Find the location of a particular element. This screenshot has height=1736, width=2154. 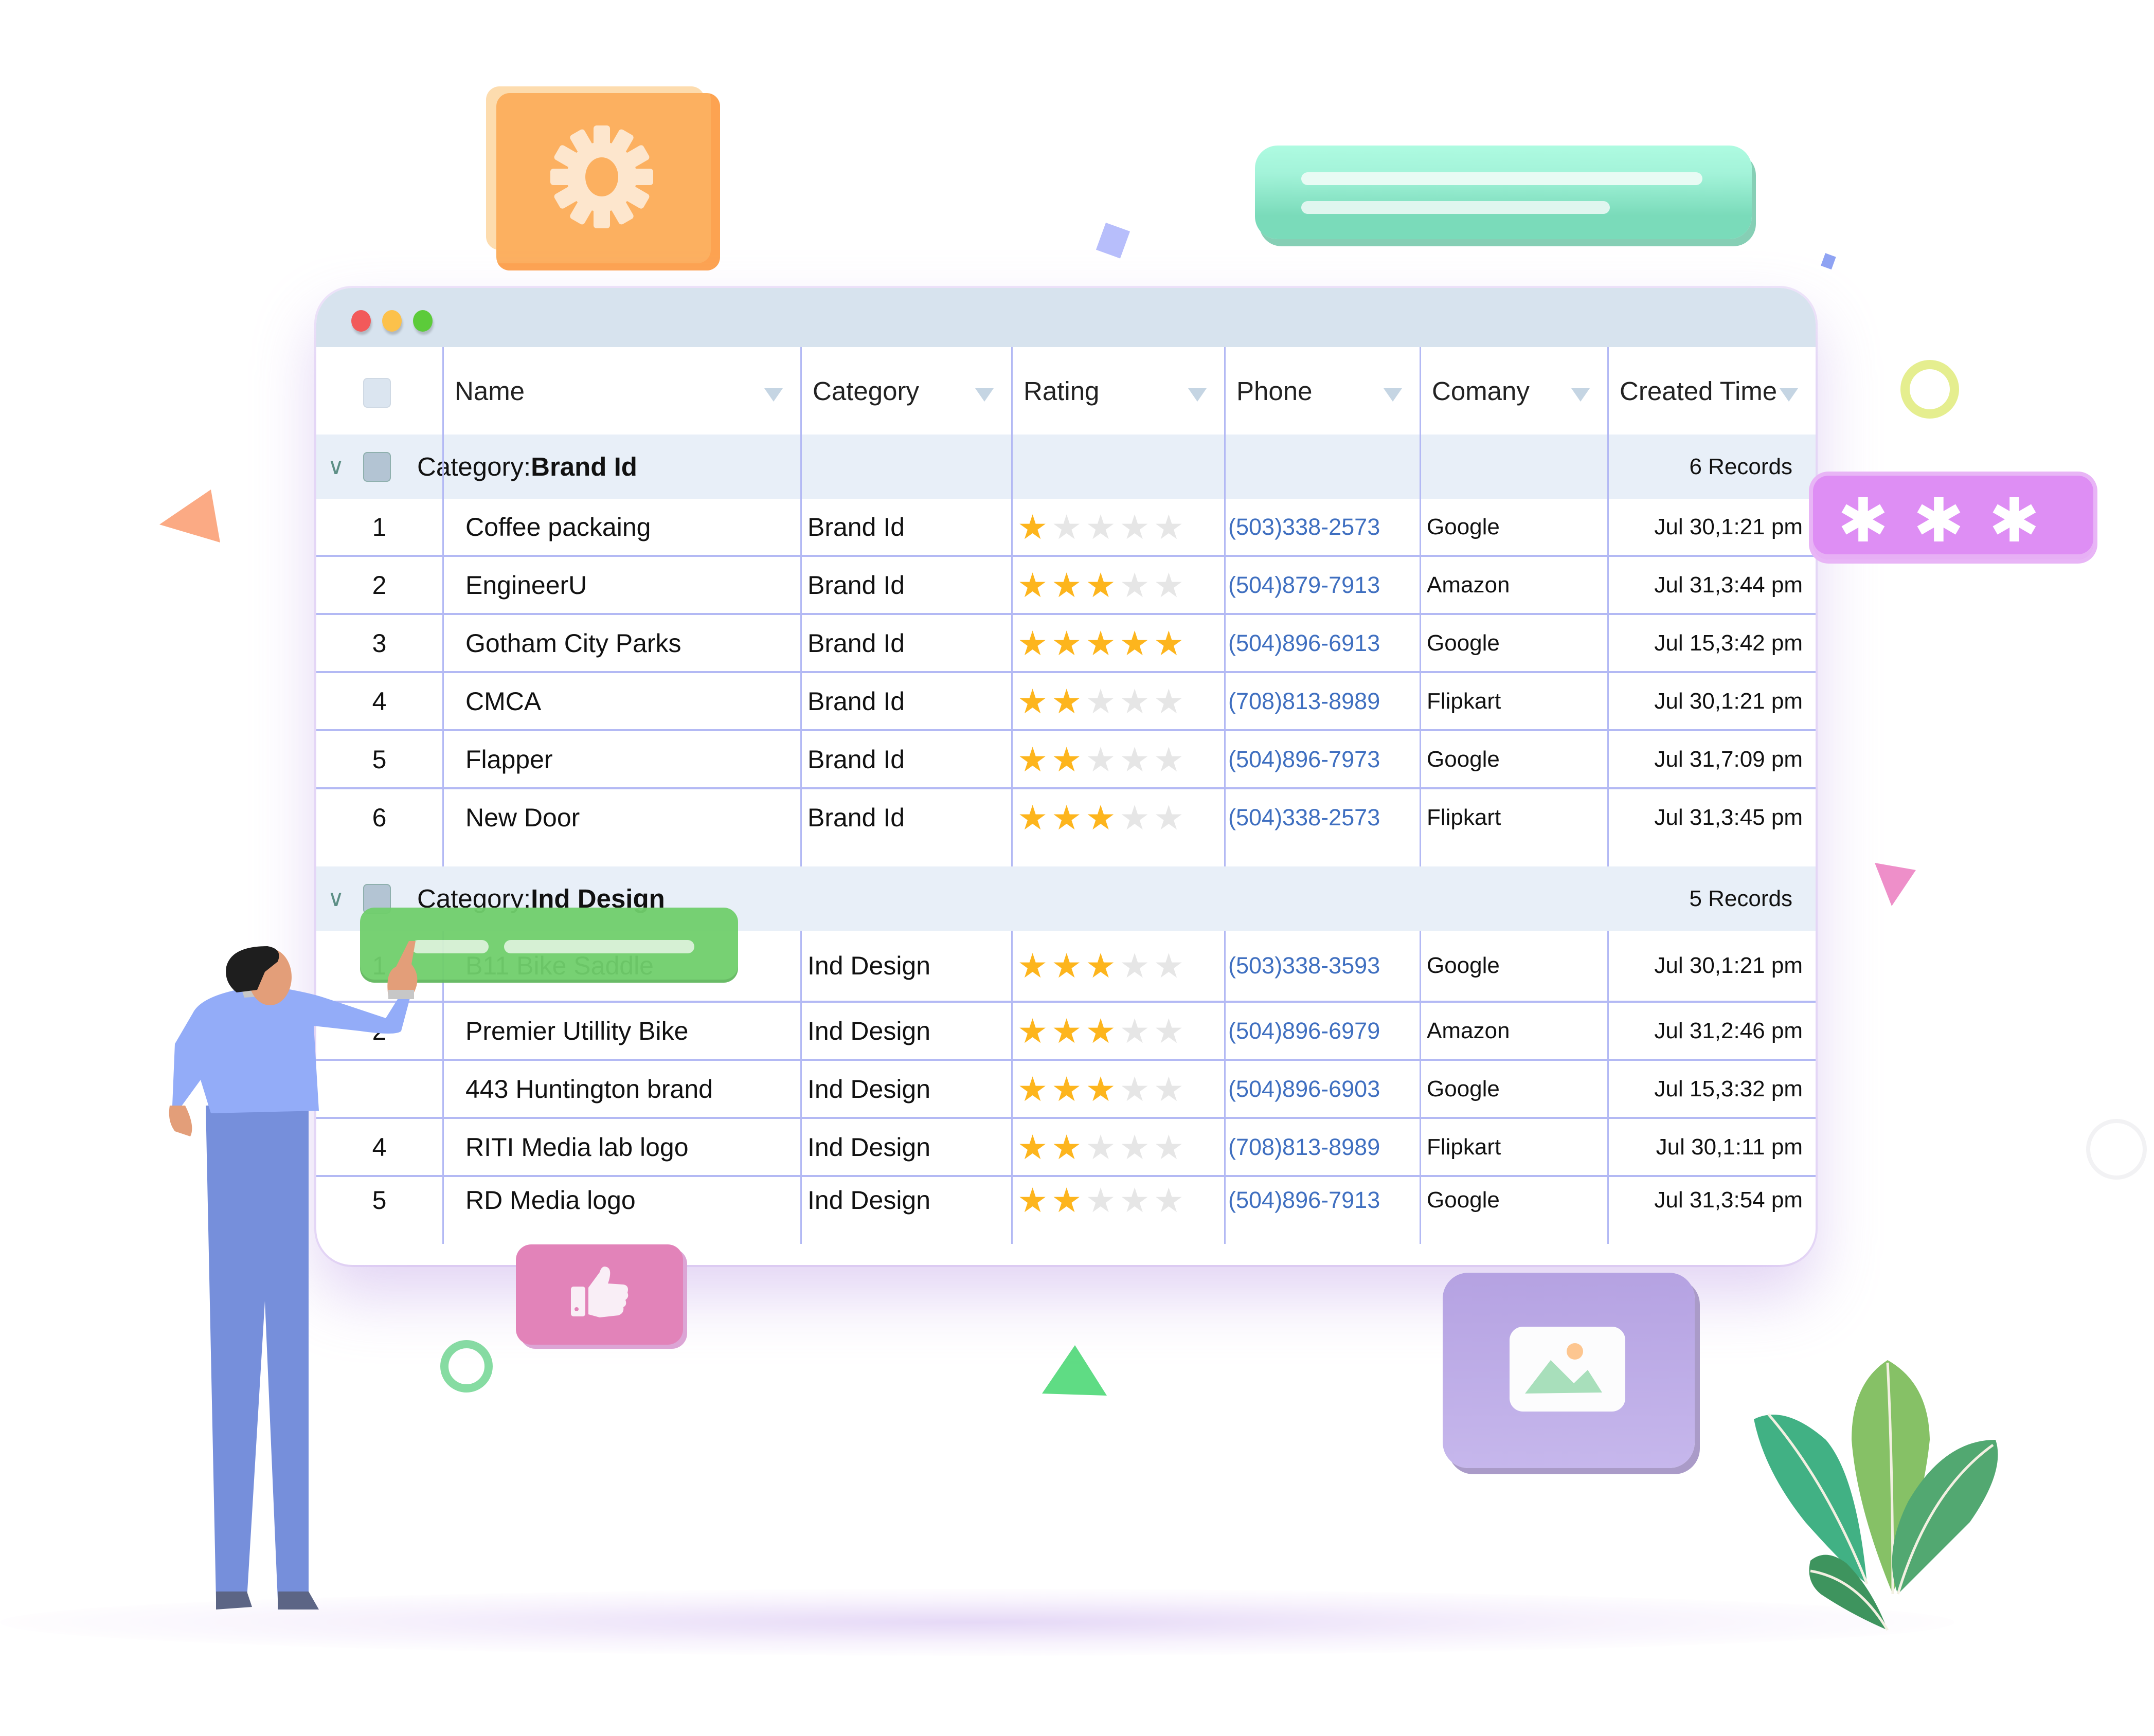

record-name: Flapper is located at coordinates (509, 759).